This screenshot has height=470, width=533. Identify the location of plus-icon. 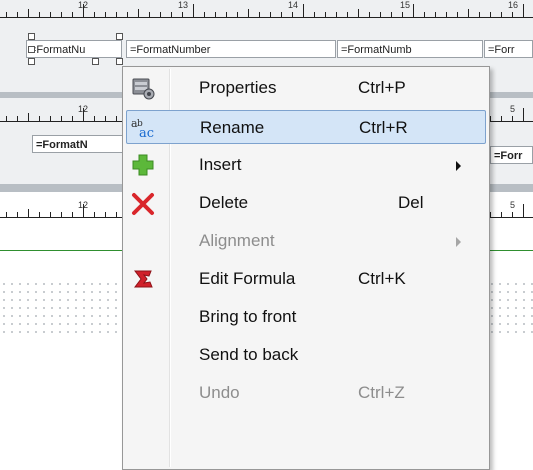
(143, 165).